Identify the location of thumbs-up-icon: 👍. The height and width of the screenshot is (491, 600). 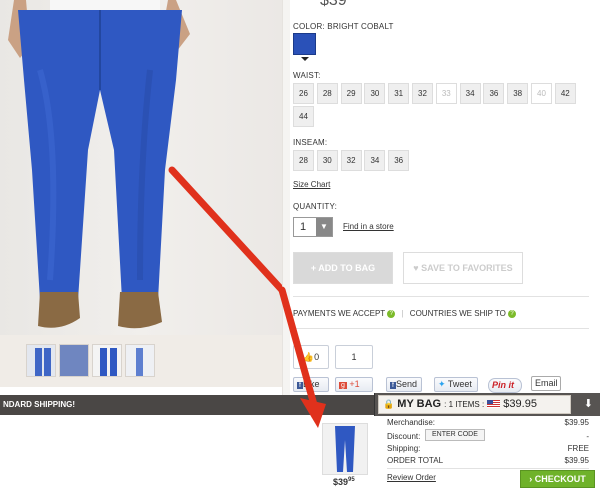
(308, 357).